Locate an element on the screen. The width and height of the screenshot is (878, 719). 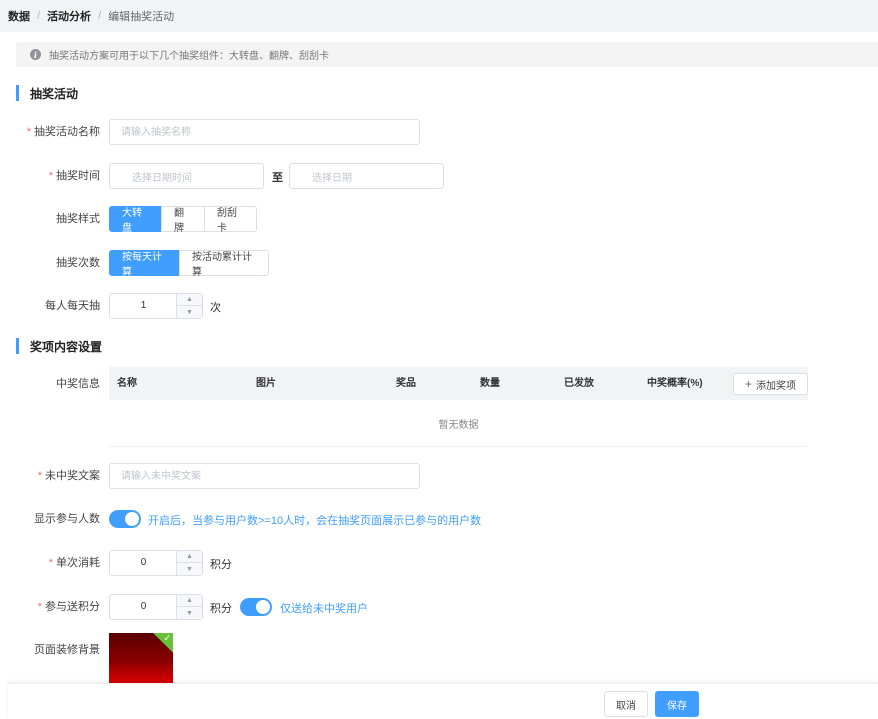
non-winner-only-switch is located at coordinates (256, 607).